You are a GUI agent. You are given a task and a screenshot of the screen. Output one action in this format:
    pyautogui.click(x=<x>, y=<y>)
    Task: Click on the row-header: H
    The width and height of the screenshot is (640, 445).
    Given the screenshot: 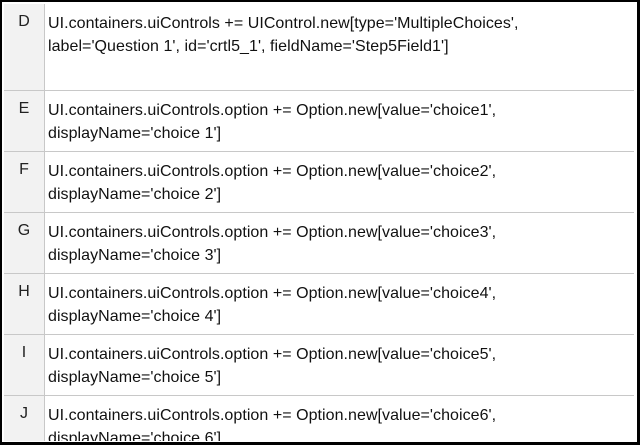 What is the action you would take?
    pyautogui.click(x=24, y=304)
    